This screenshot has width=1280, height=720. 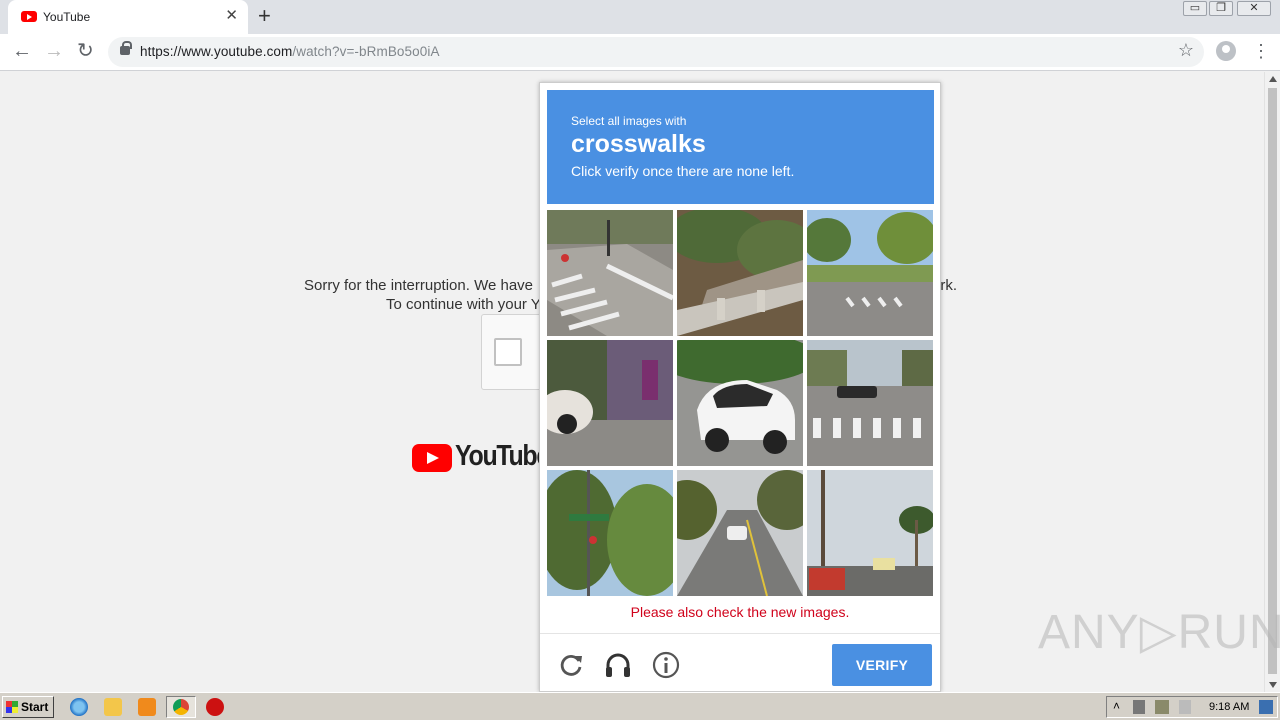 What do you see at coordinates (463, 304) in the screenshot?
I see `continue-text: To continue with your Y` at bounding box center [463, 304].